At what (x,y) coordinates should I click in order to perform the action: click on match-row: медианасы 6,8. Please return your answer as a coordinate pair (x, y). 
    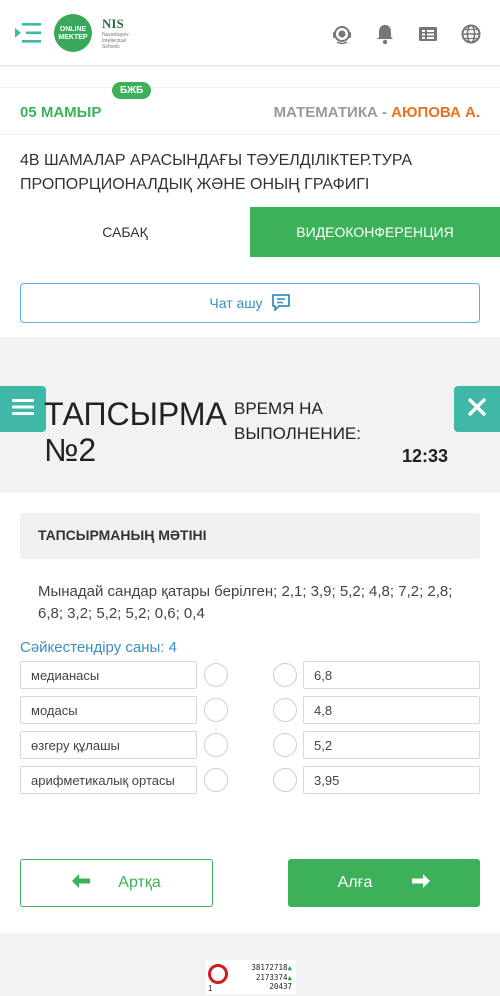
    Looking at the image, I should click on (250, 675).